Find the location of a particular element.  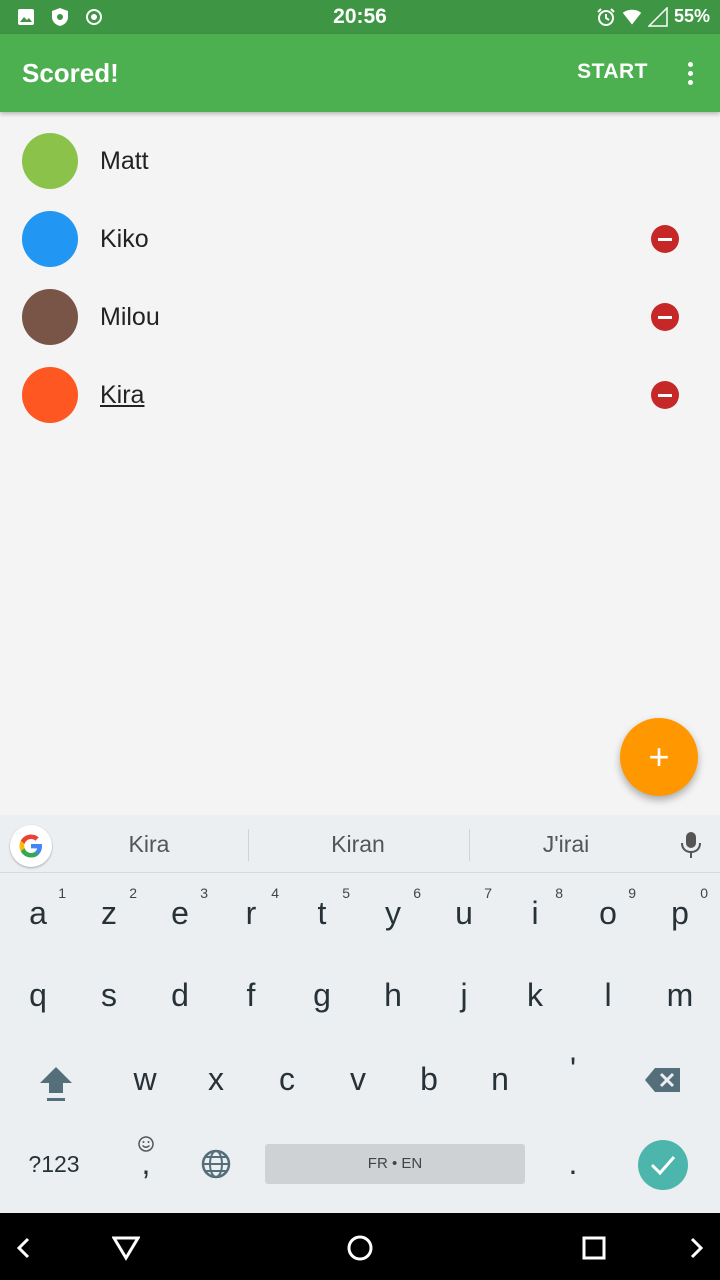

keyboard-row-1: a1 z2 e3 r4 t5 y6 u7 i8 o9 p0 is located at coordinates (360, 914).